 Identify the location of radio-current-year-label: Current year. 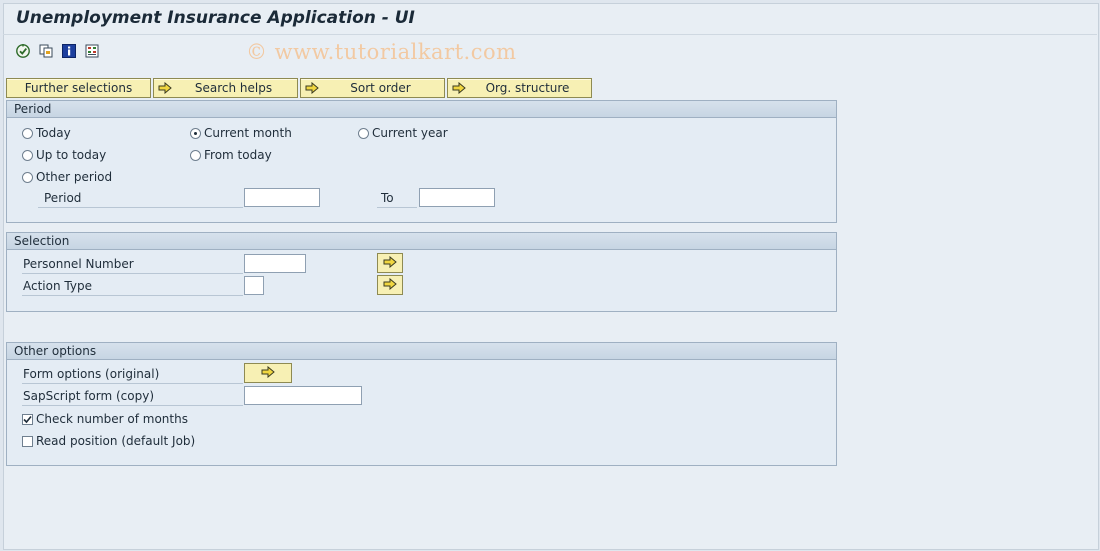
(410, 133).